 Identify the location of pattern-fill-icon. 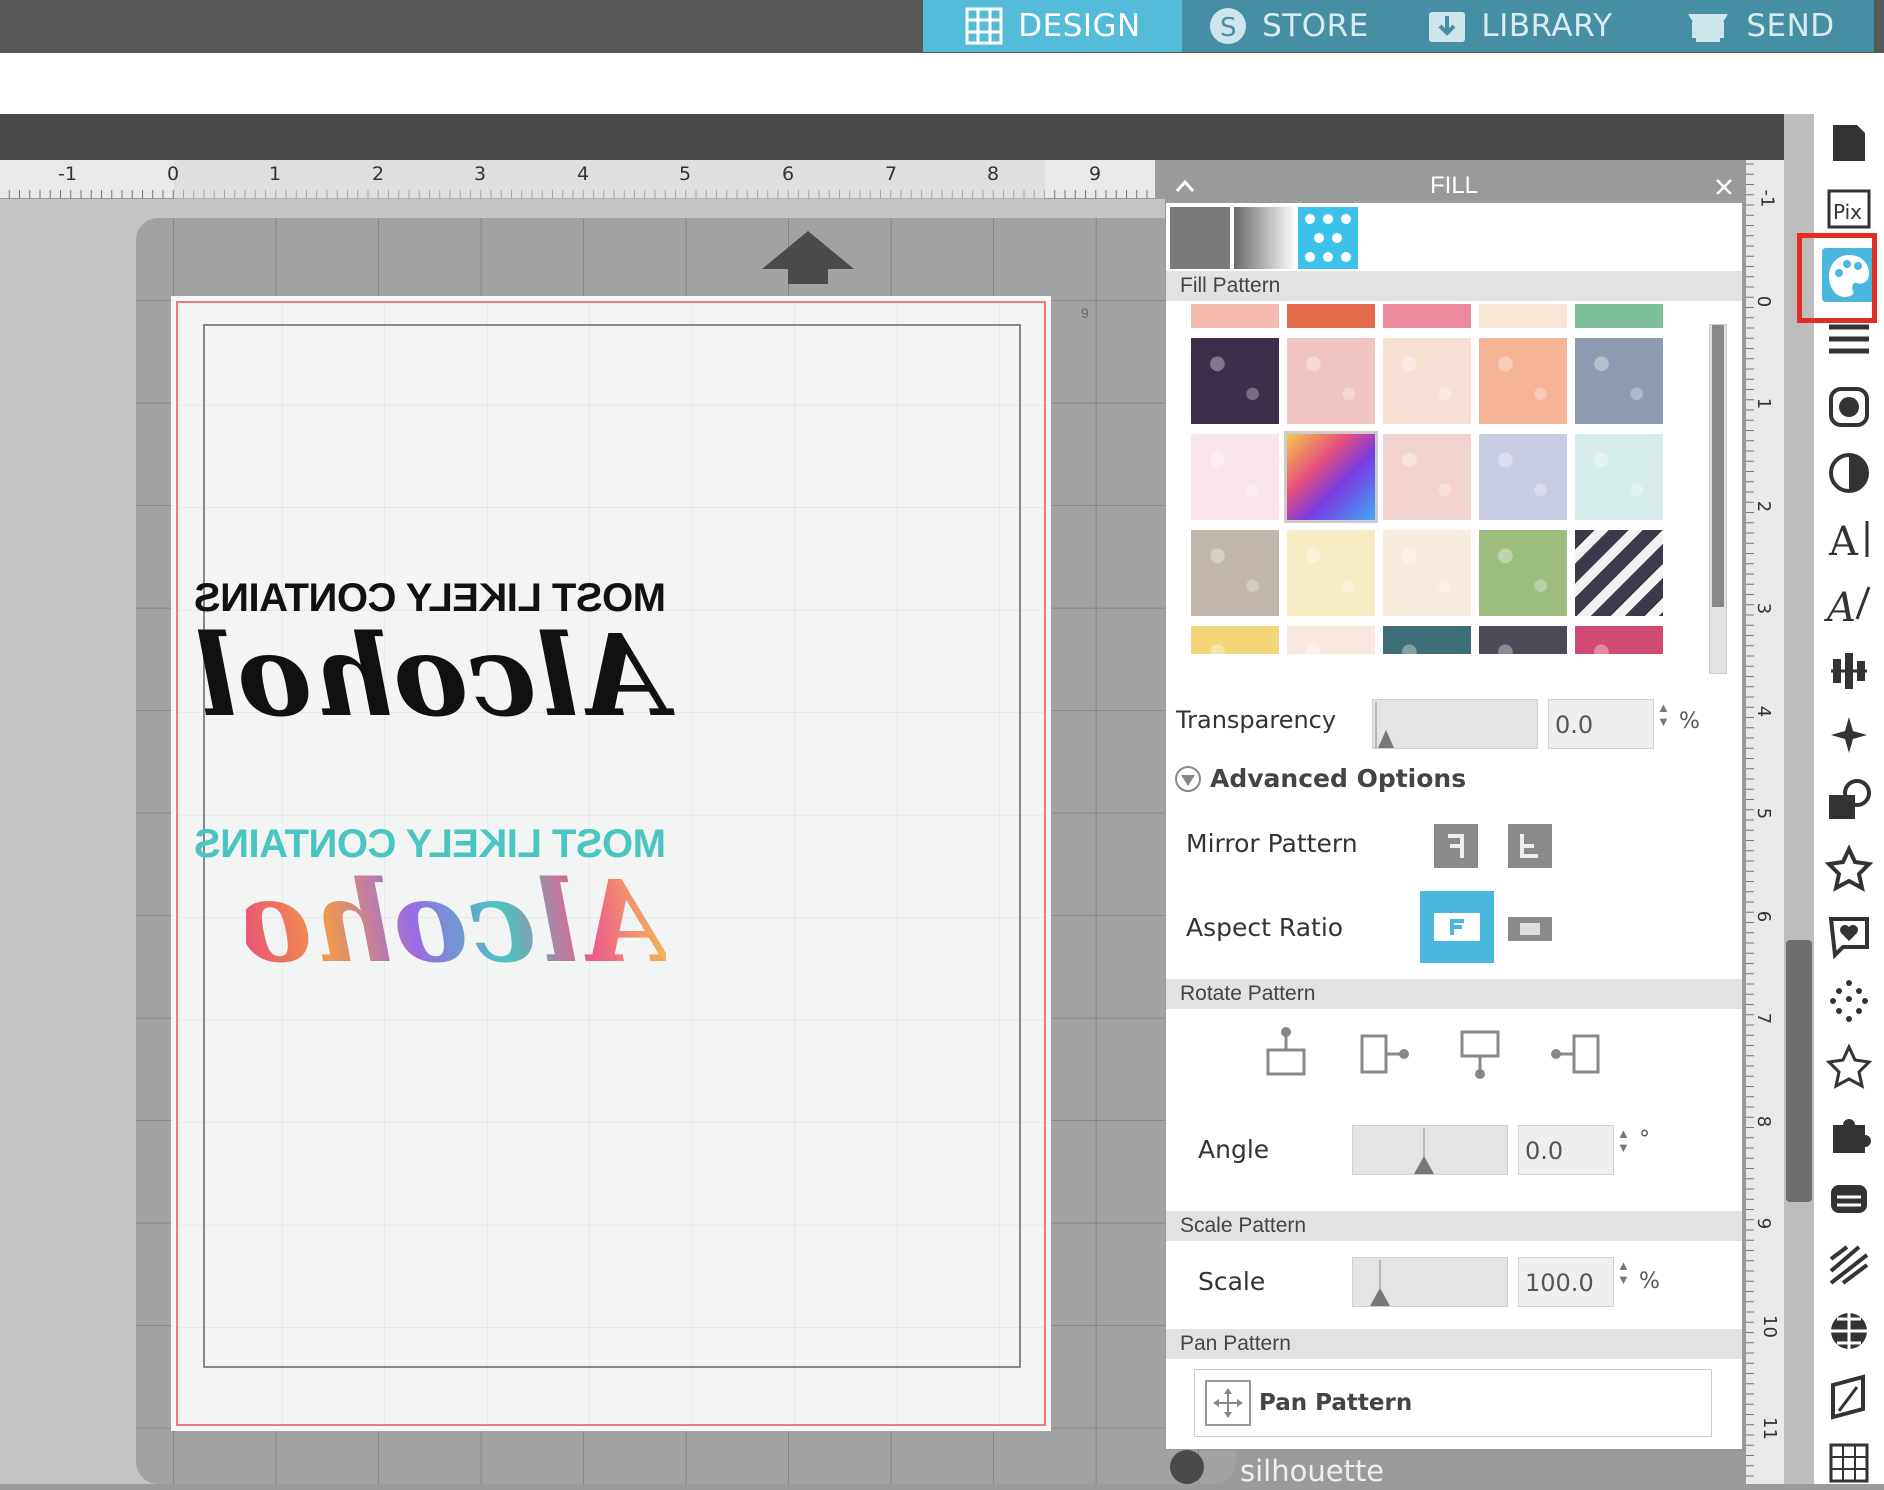
(1328, 238).